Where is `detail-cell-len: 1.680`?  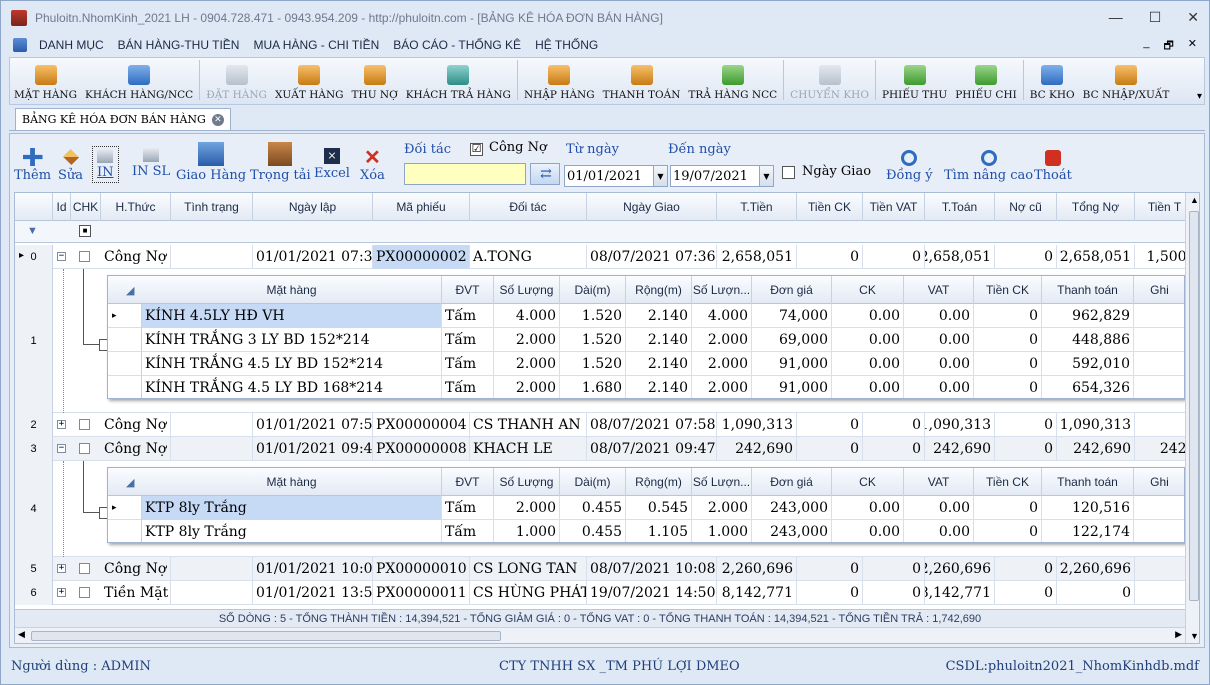 detail-cell-len: 1.680 is located at coordinates (593, 387).